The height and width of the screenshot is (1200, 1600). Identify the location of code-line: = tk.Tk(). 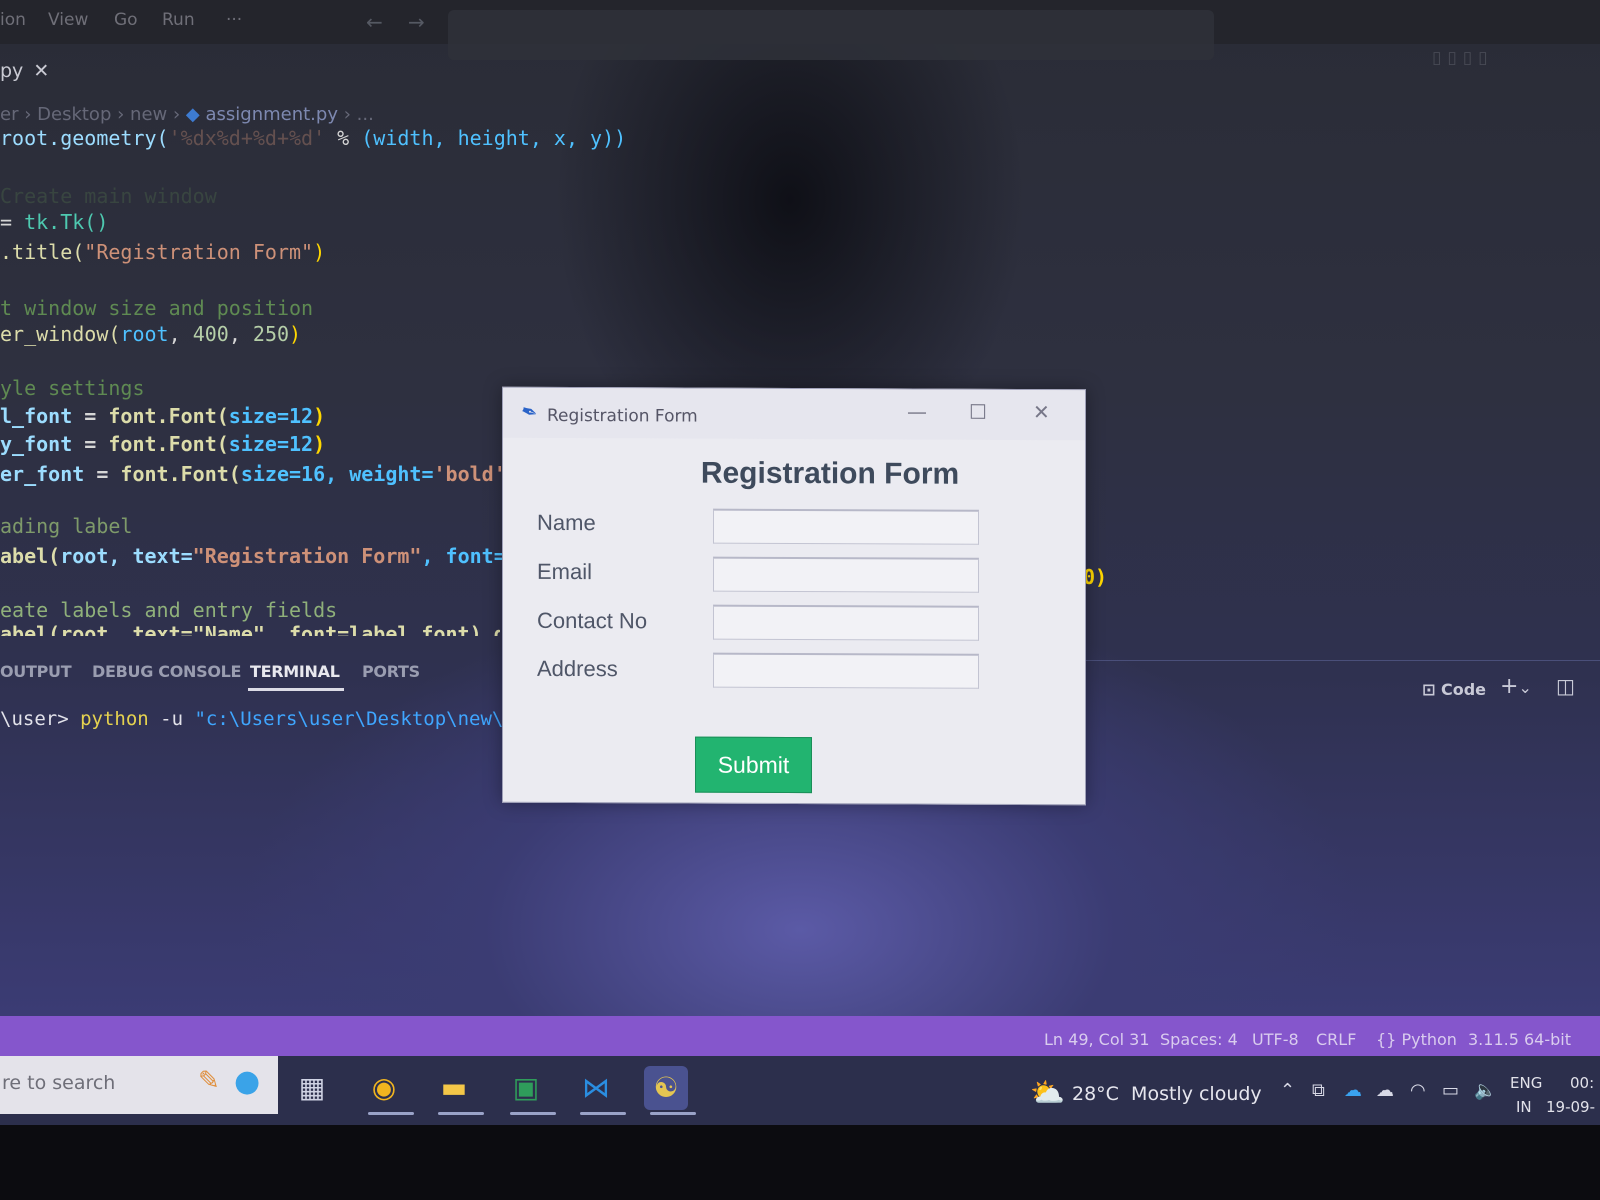
(54, 222).